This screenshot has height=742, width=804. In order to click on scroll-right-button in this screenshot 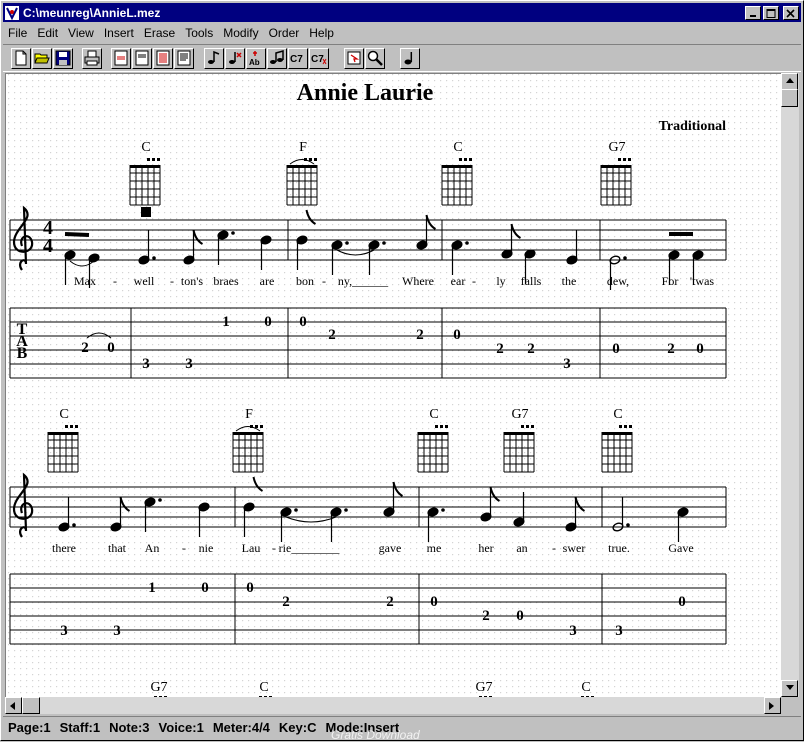, I will do `click(772, 705)`.